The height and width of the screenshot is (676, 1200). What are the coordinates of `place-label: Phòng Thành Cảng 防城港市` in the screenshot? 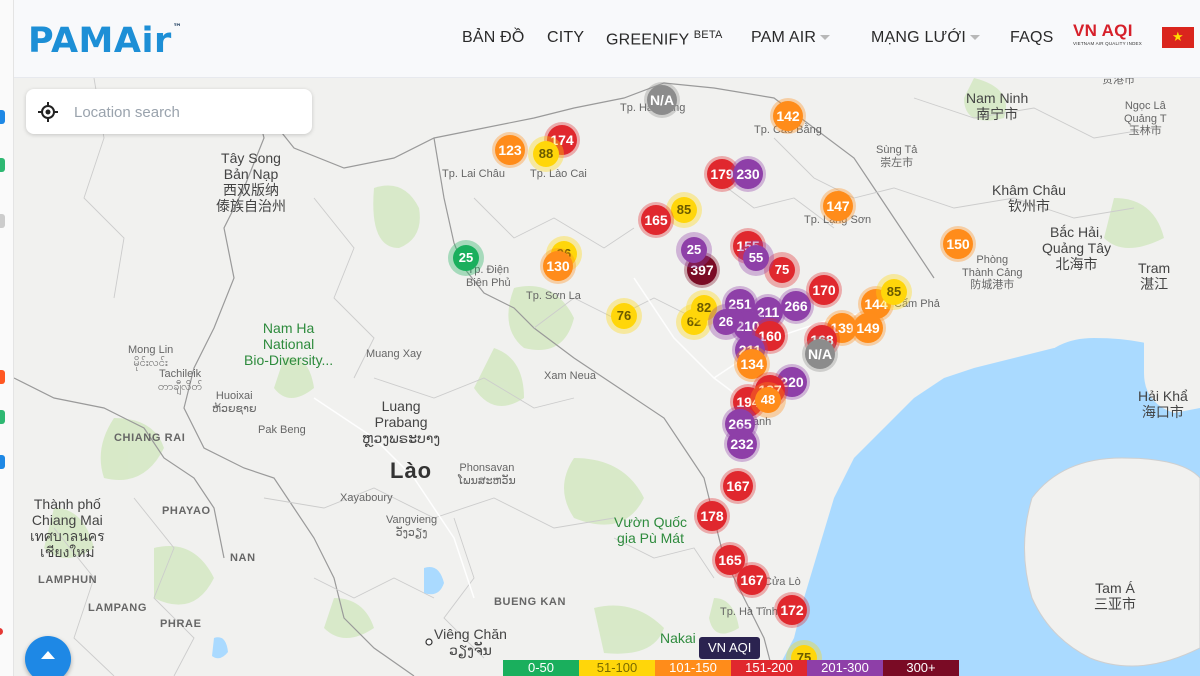 It's located at (992, 273).